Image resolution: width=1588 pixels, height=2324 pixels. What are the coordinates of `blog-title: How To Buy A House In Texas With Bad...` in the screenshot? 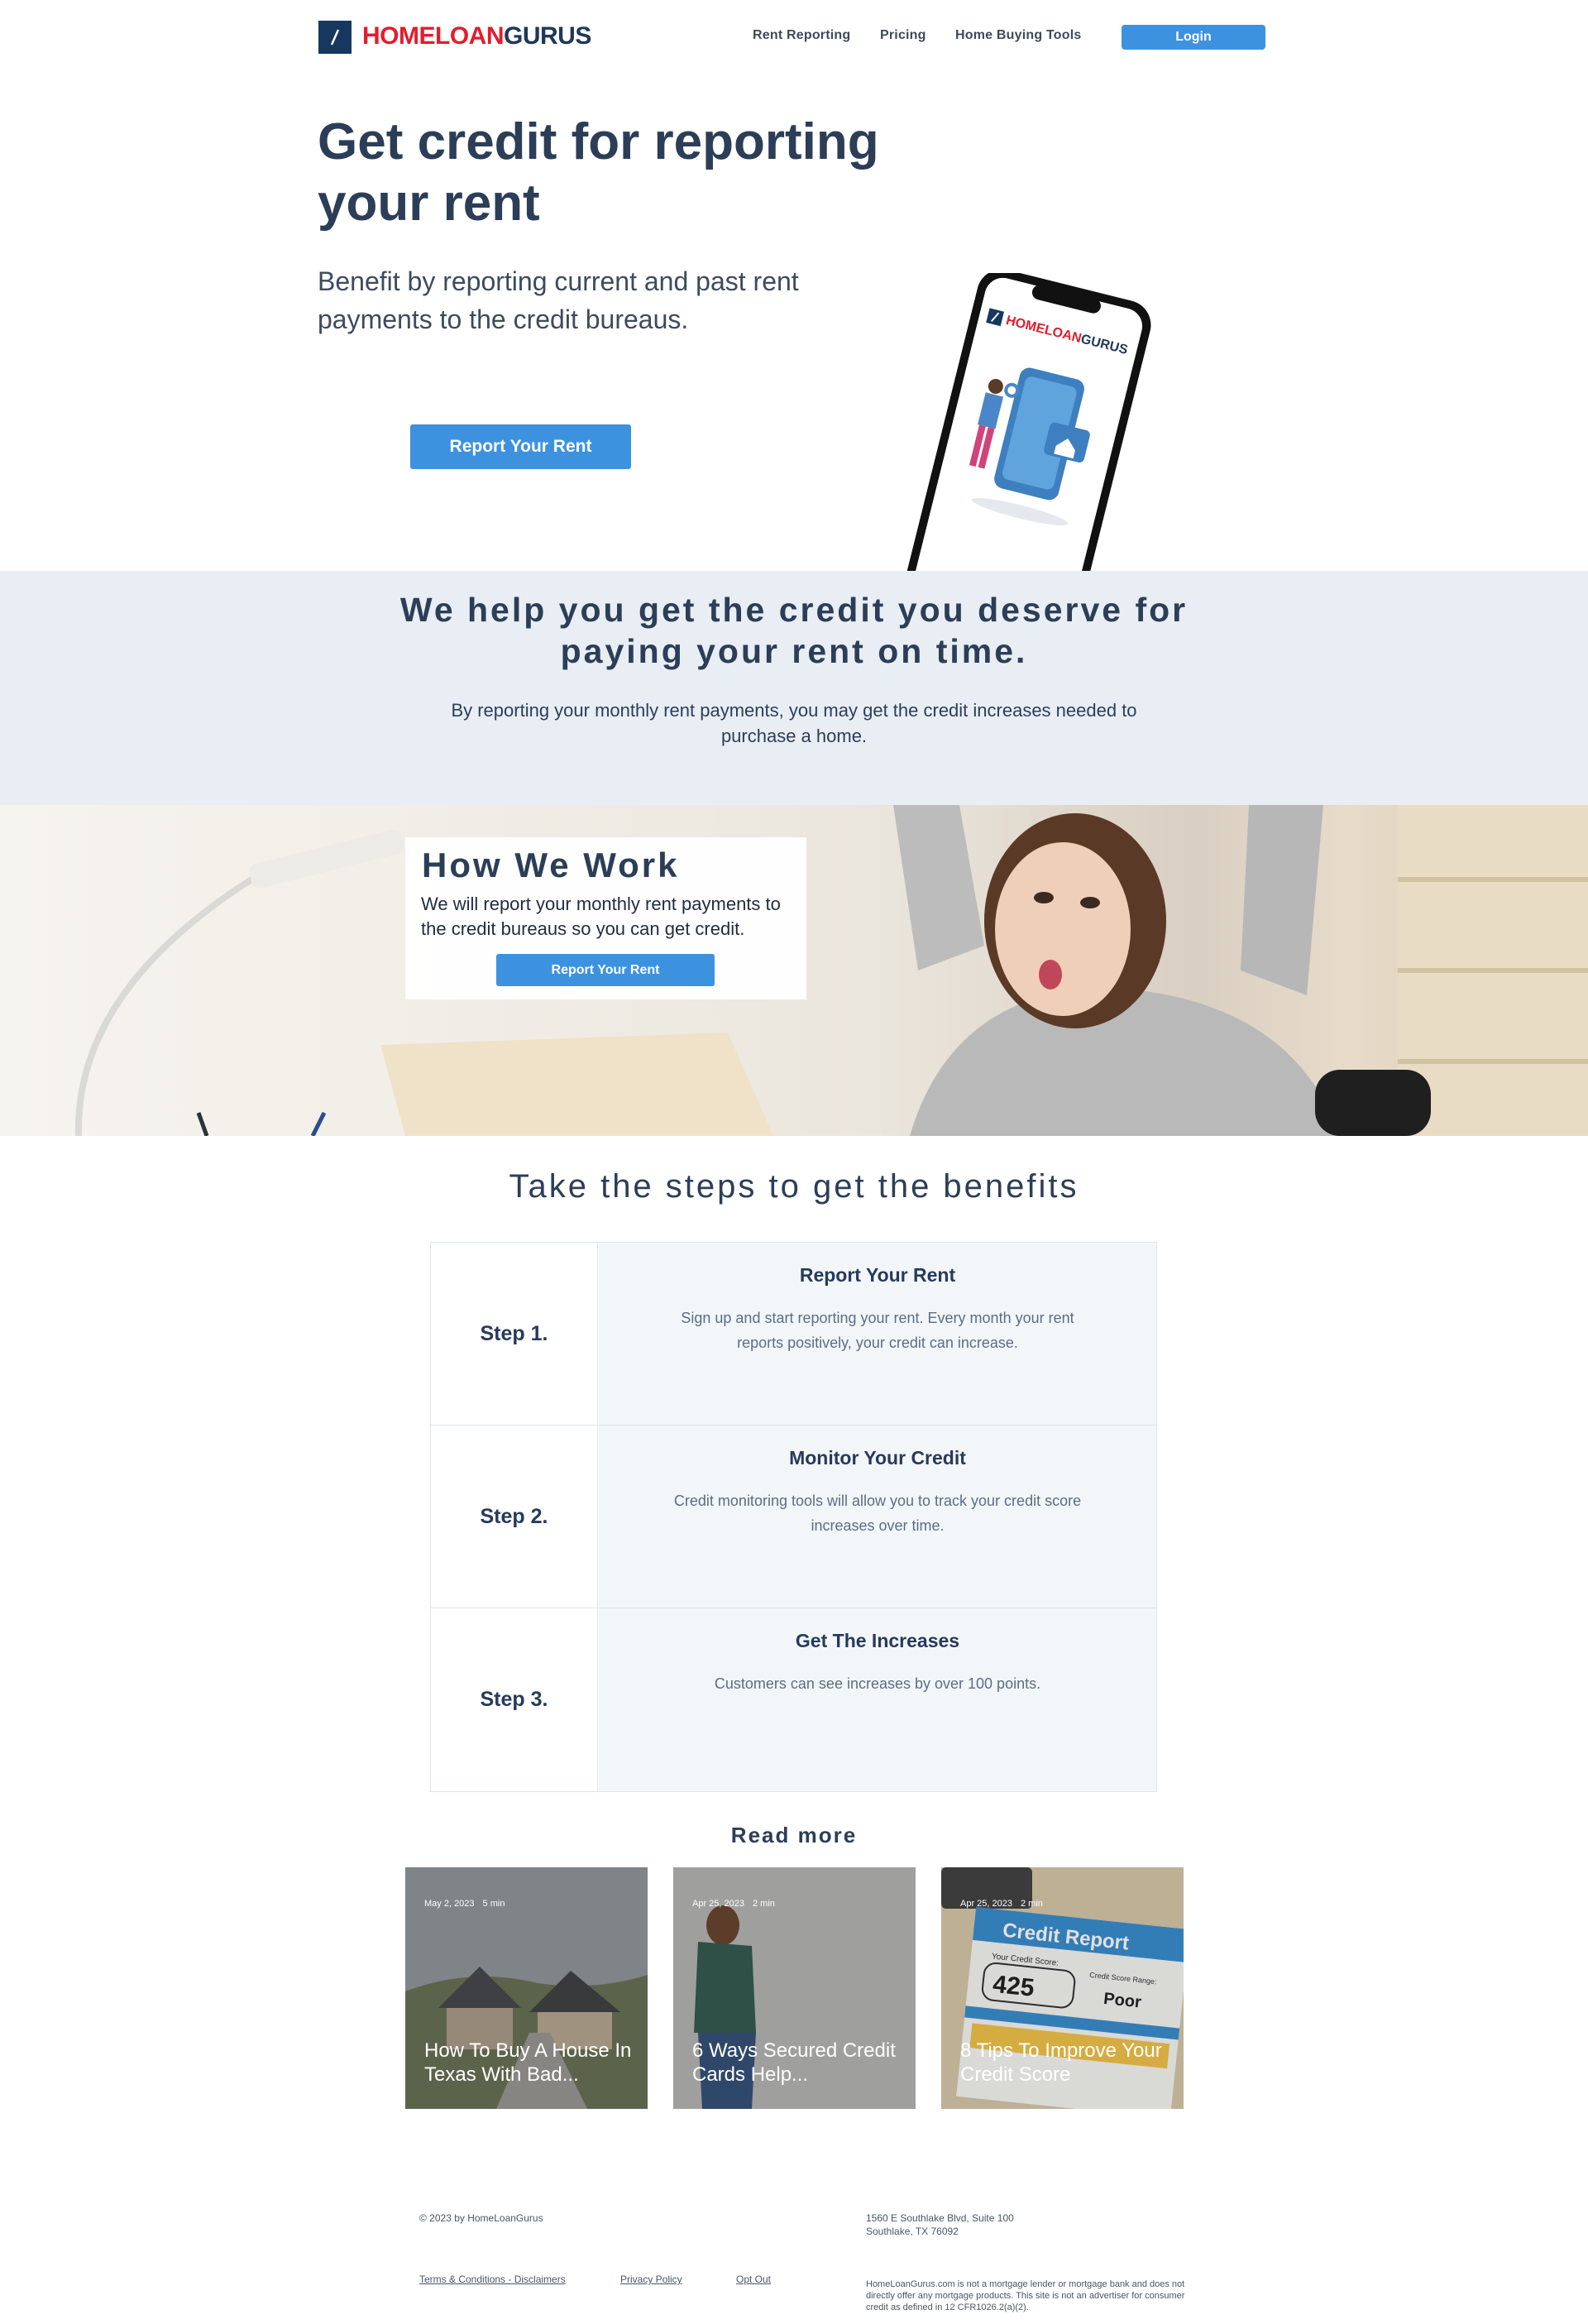 It's located at (531, 2063).